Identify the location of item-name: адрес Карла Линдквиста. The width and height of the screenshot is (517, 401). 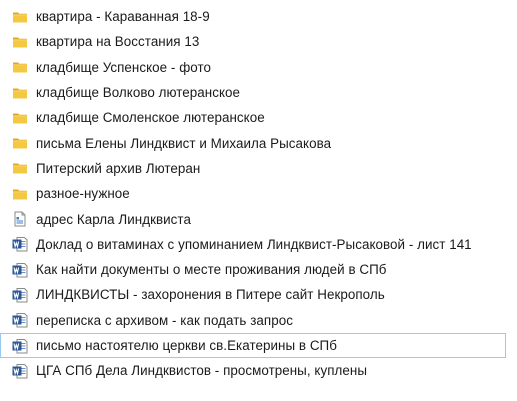
(113, 219).